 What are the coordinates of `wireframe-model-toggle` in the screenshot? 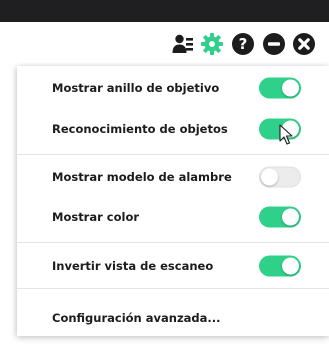 It's located at (280, 177).